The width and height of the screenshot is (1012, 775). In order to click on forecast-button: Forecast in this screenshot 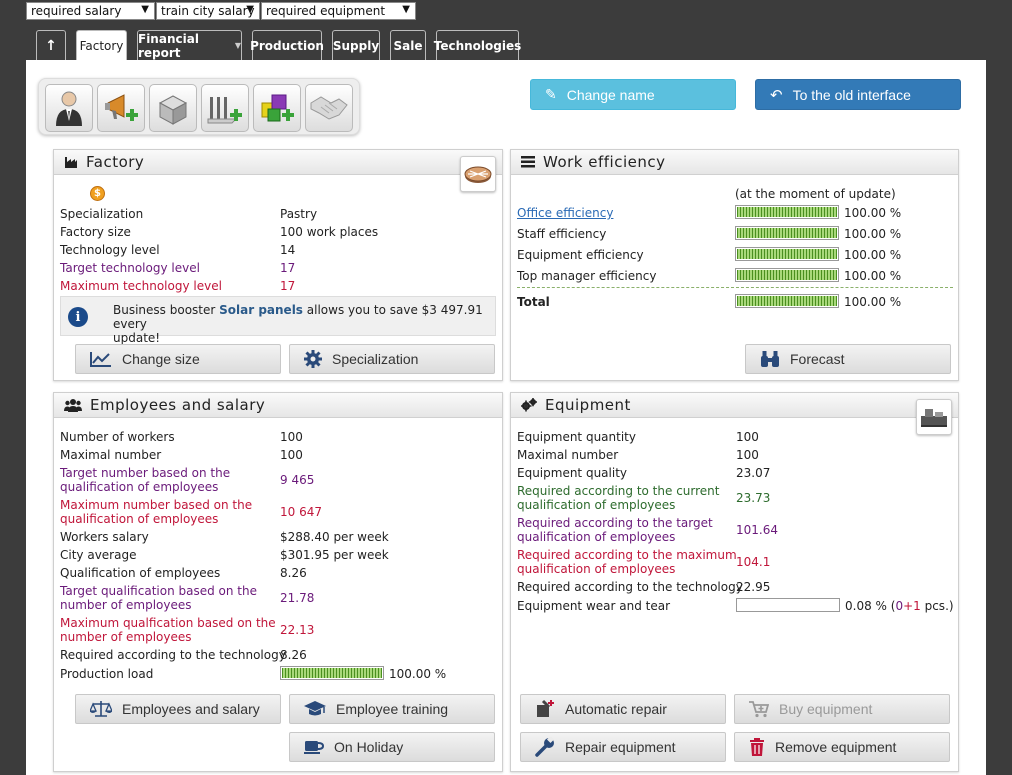, I will do `click(848, 359)`.